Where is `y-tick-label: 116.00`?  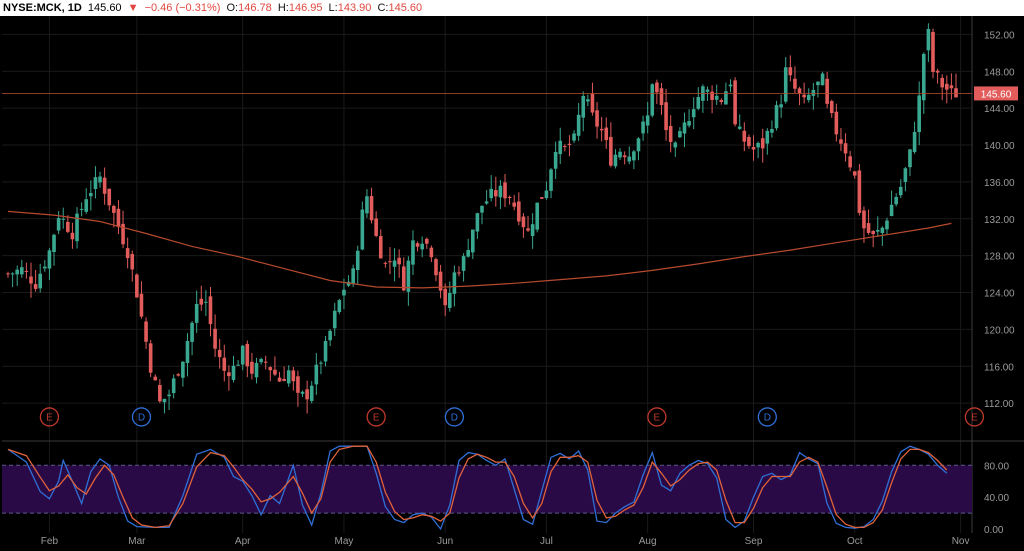 y-tick-label: 116.00 is located at coordinates (999, 367).